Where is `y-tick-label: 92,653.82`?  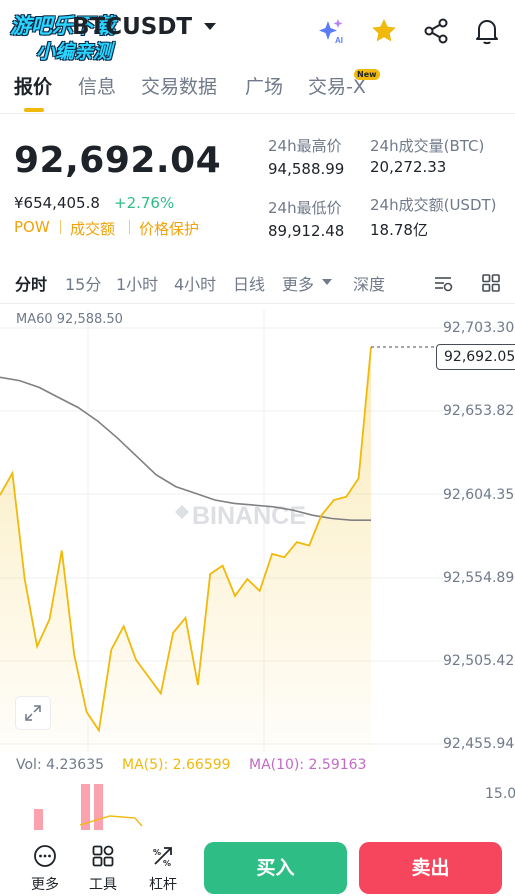 y-tick-label: 92,653.82 is located at coordinates (479, 411).